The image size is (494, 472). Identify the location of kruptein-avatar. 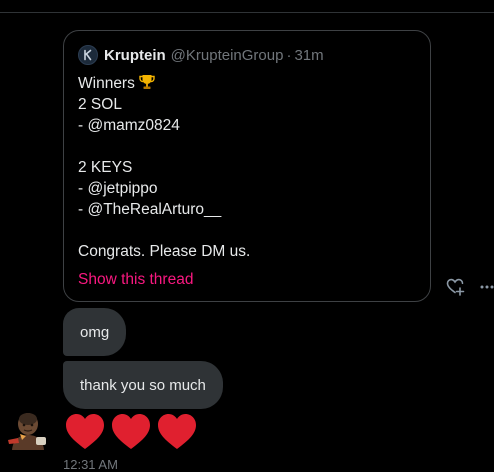
(88, 55).